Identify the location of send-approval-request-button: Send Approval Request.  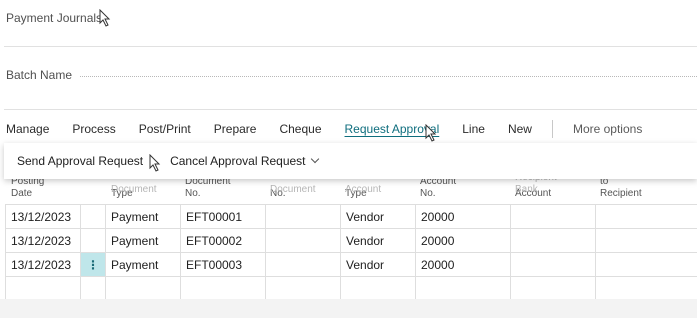
(80, 161).